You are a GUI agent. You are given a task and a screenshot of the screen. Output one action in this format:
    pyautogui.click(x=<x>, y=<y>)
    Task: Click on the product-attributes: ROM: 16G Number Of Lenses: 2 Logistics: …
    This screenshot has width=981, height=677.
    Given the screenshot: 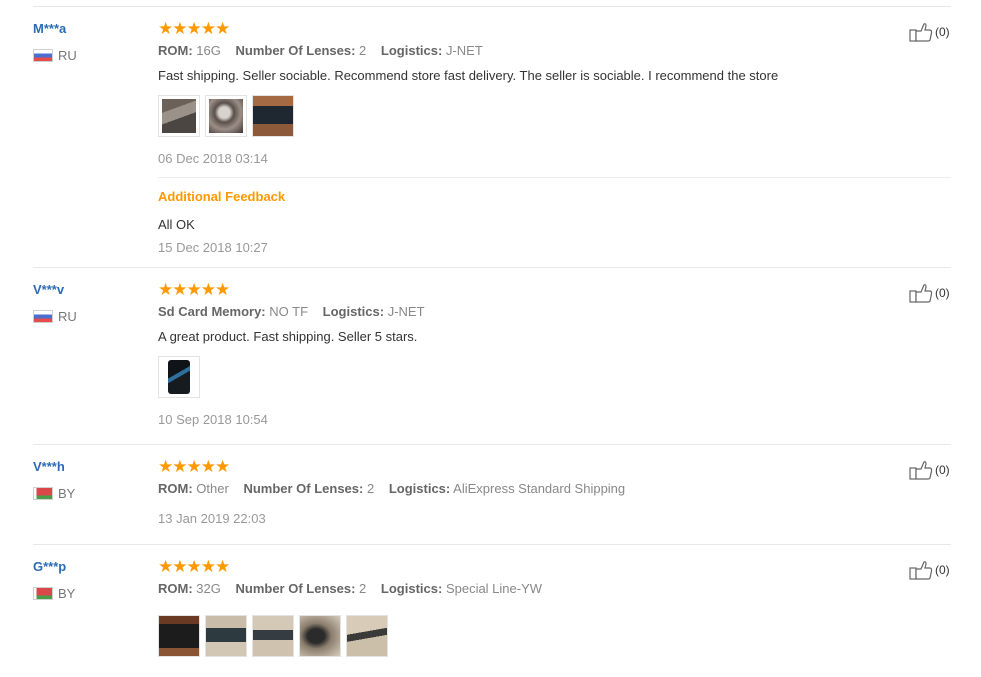 What is the action you would take?
    pyautogui.click(x=326, y=50)
    